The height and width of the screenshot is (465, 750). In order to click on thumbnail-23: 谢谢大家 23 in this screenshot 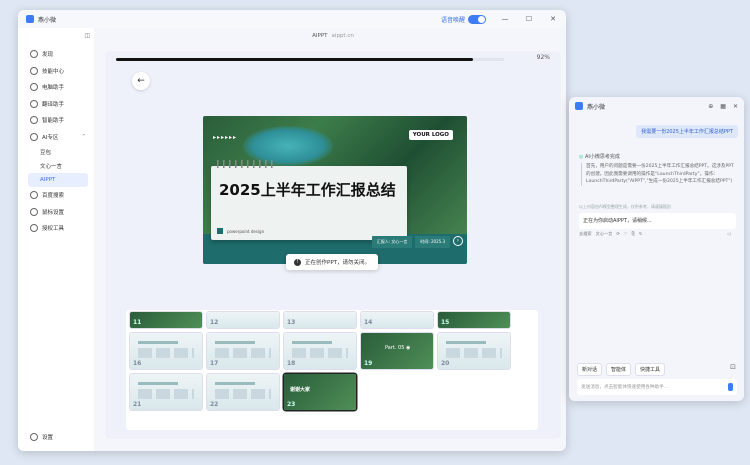, I will do `click(320, 392)`.